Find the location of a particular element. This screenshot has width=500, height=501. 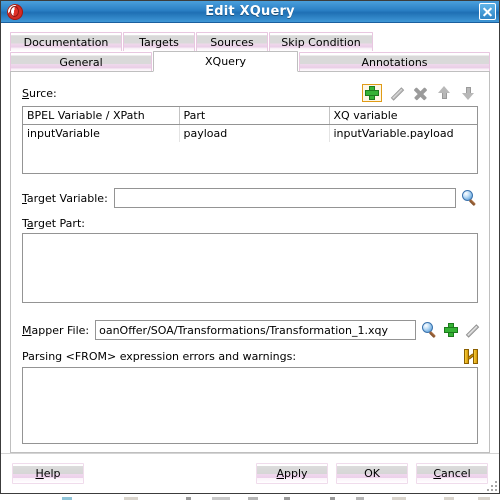

cancel-button-mnemonic: C is located at coordinates (437, 473).